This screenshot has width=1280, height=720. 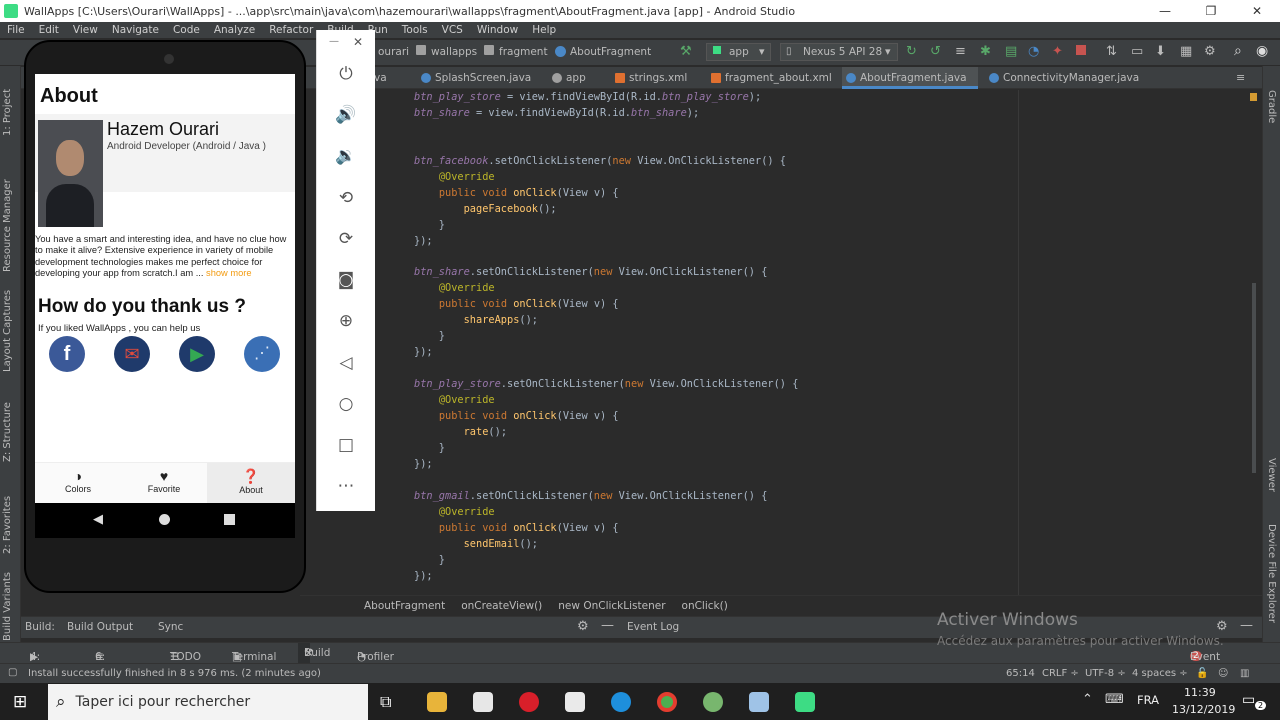 What do you see at coordinates (78, 483) in the screenshot?
I see `nav-colors: ◑ Colors` at bounding box center [78, 483].